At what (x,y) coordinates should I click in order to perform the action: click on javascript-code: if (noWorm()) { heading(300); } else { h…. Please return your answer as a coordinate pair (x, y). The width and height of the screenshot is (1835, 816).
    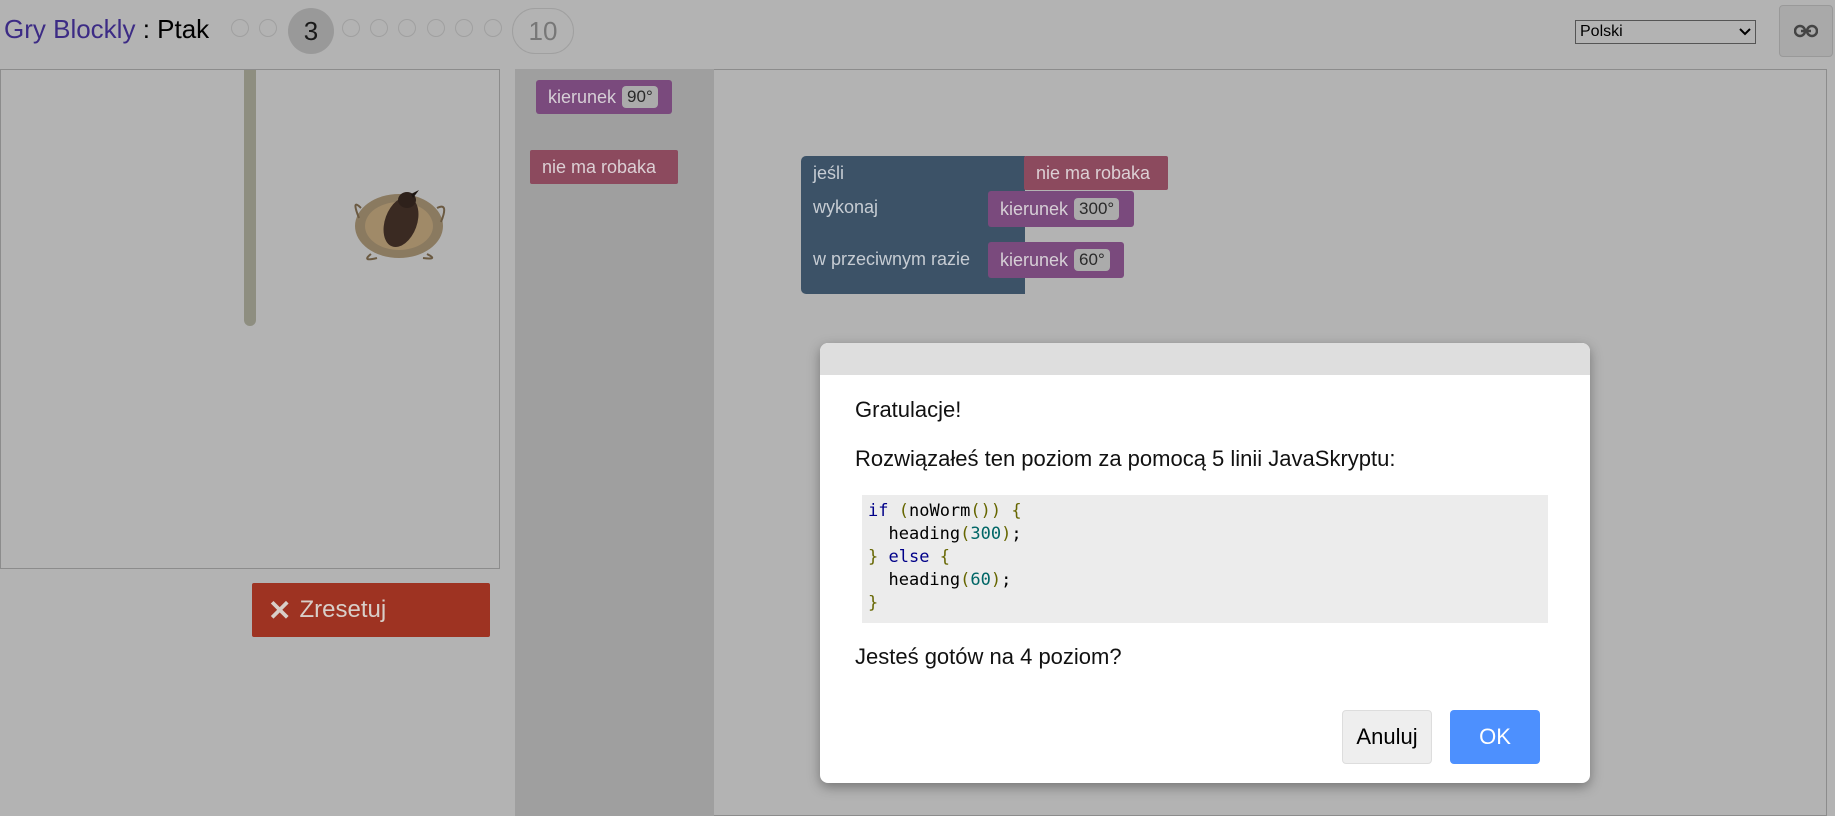
    Looking at the image, I should click on (1205, 559).